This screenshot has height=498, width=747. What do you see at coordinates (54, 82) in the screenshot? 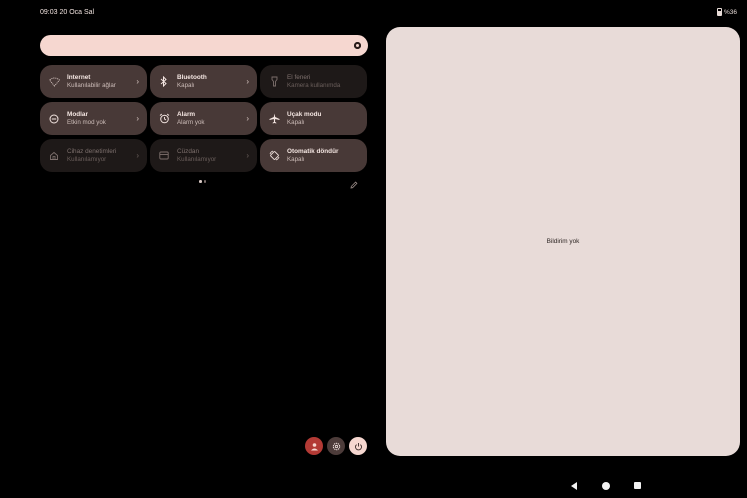
I see `wifi-icon` at bounding box center [54, 82].